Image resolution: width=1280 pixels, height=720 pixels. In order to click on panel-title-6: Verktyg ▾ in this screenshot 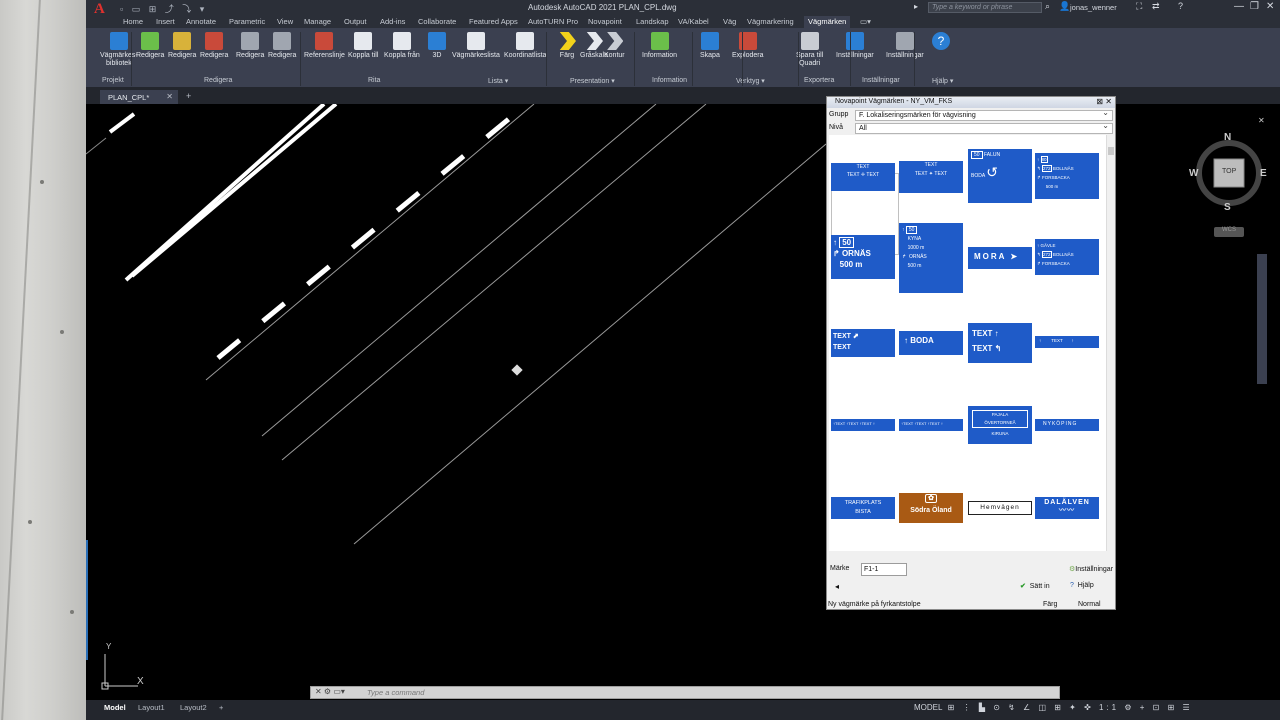, I will do `click(750, 81)`.